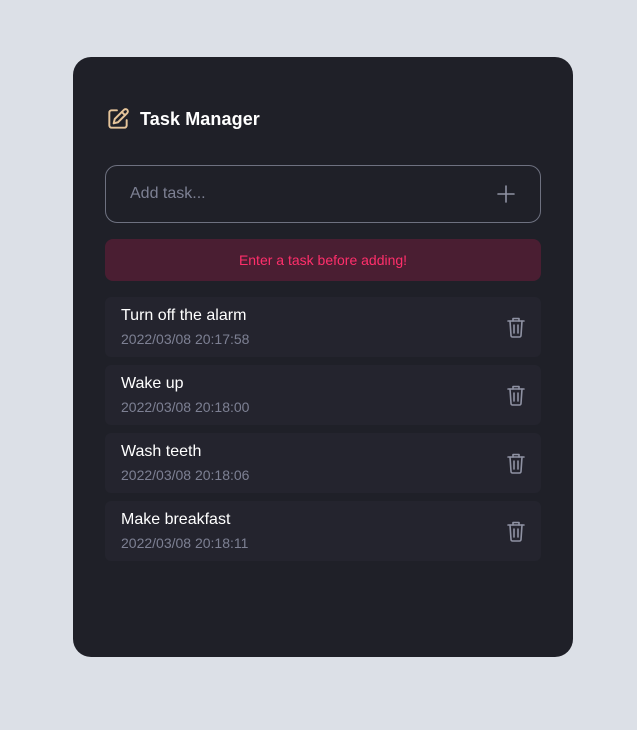 This screenshot has height=730, width=637. What do you see at coordinates (176, 519) in the screenshot?
I see `task-text: Make breakfast` at bounding box center [176, 519].